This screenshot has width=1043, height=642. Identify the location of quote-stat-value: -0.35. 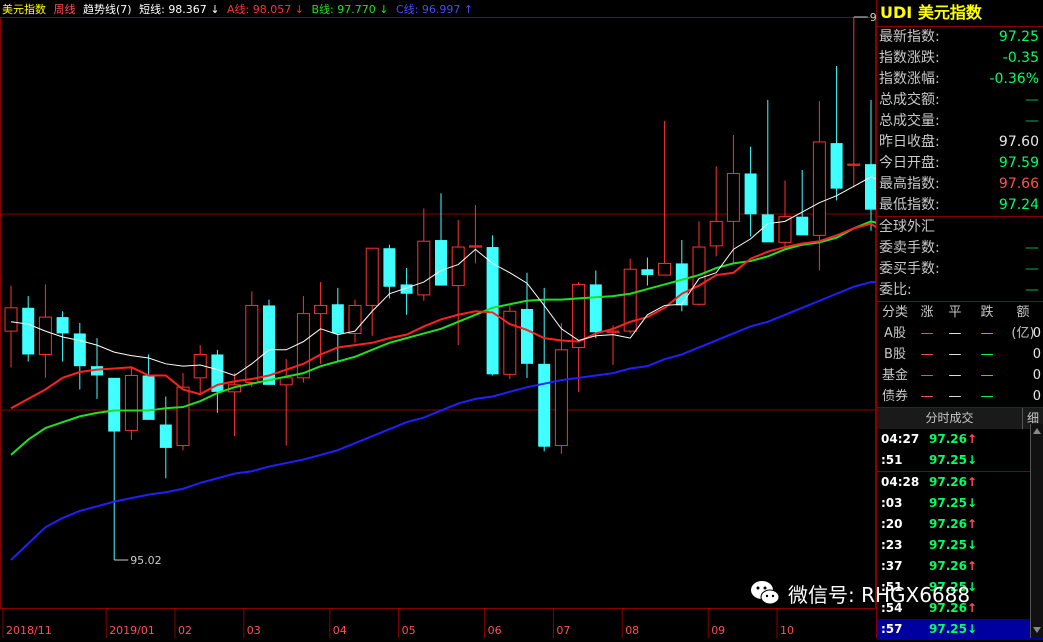
(1020, 58).